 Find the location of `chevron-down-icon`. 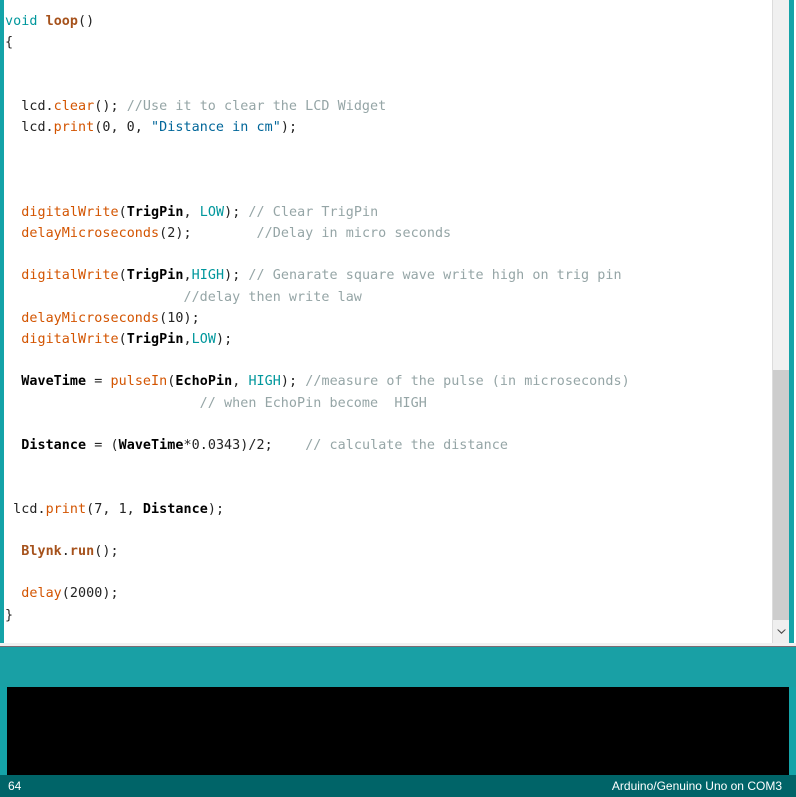

chevron-down-icon is located at coordinates (781, 632).